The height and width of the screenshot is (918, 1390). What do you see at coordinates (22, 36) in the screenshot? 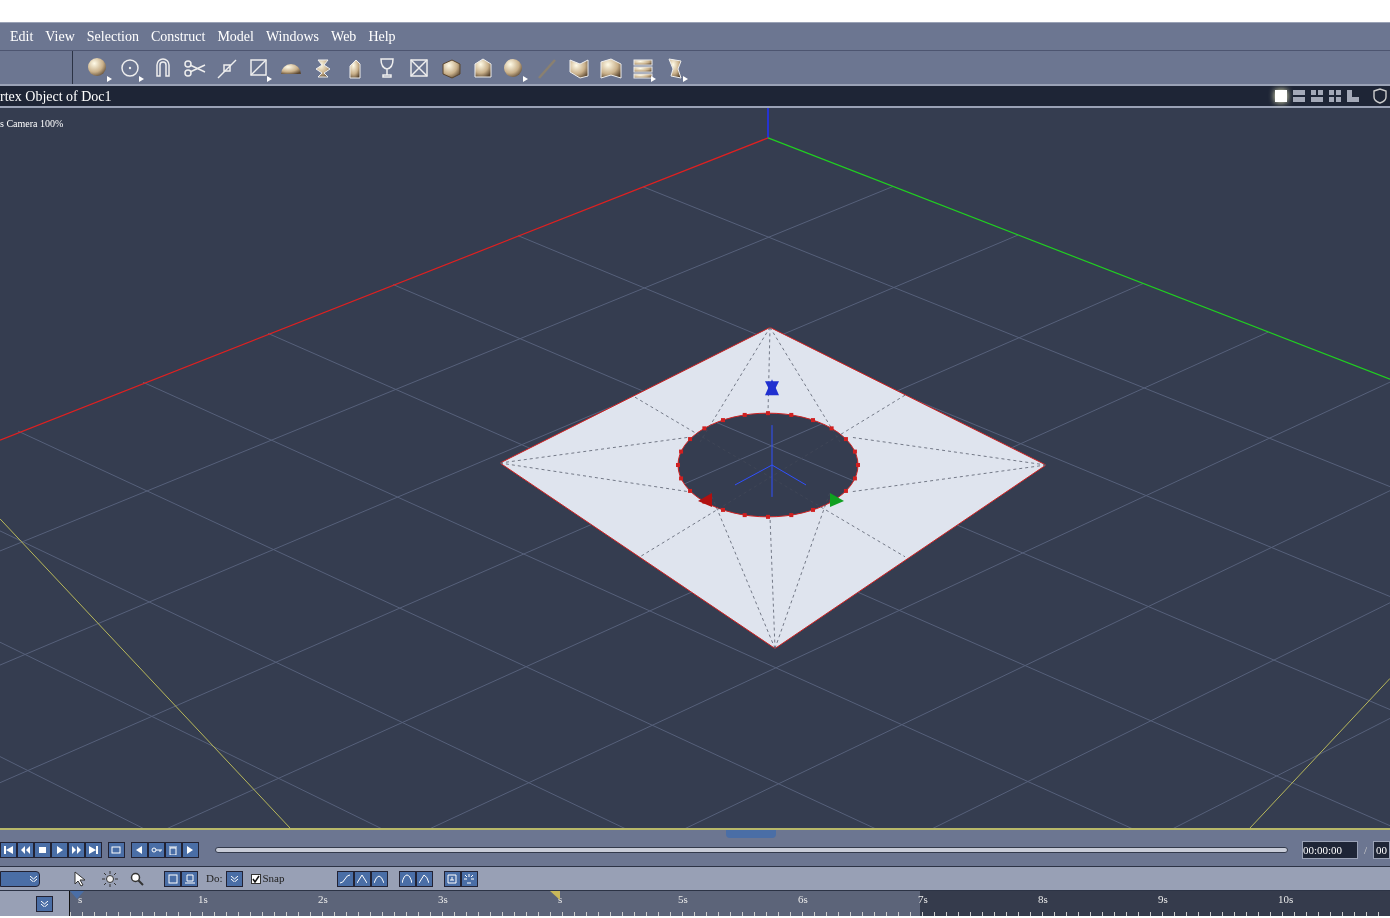
I see `menu-item: Edit` at bounding box center [22, 36].